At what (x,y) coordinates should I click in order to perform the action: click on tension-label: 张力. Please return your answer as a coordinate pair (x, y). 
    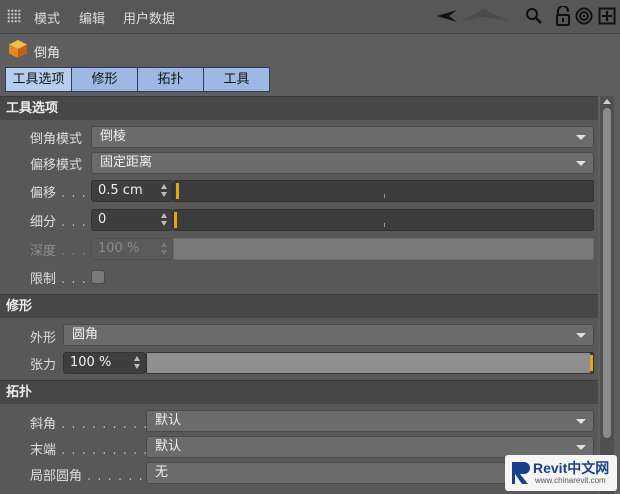
    Looking at the image, I should click on (43, 365).